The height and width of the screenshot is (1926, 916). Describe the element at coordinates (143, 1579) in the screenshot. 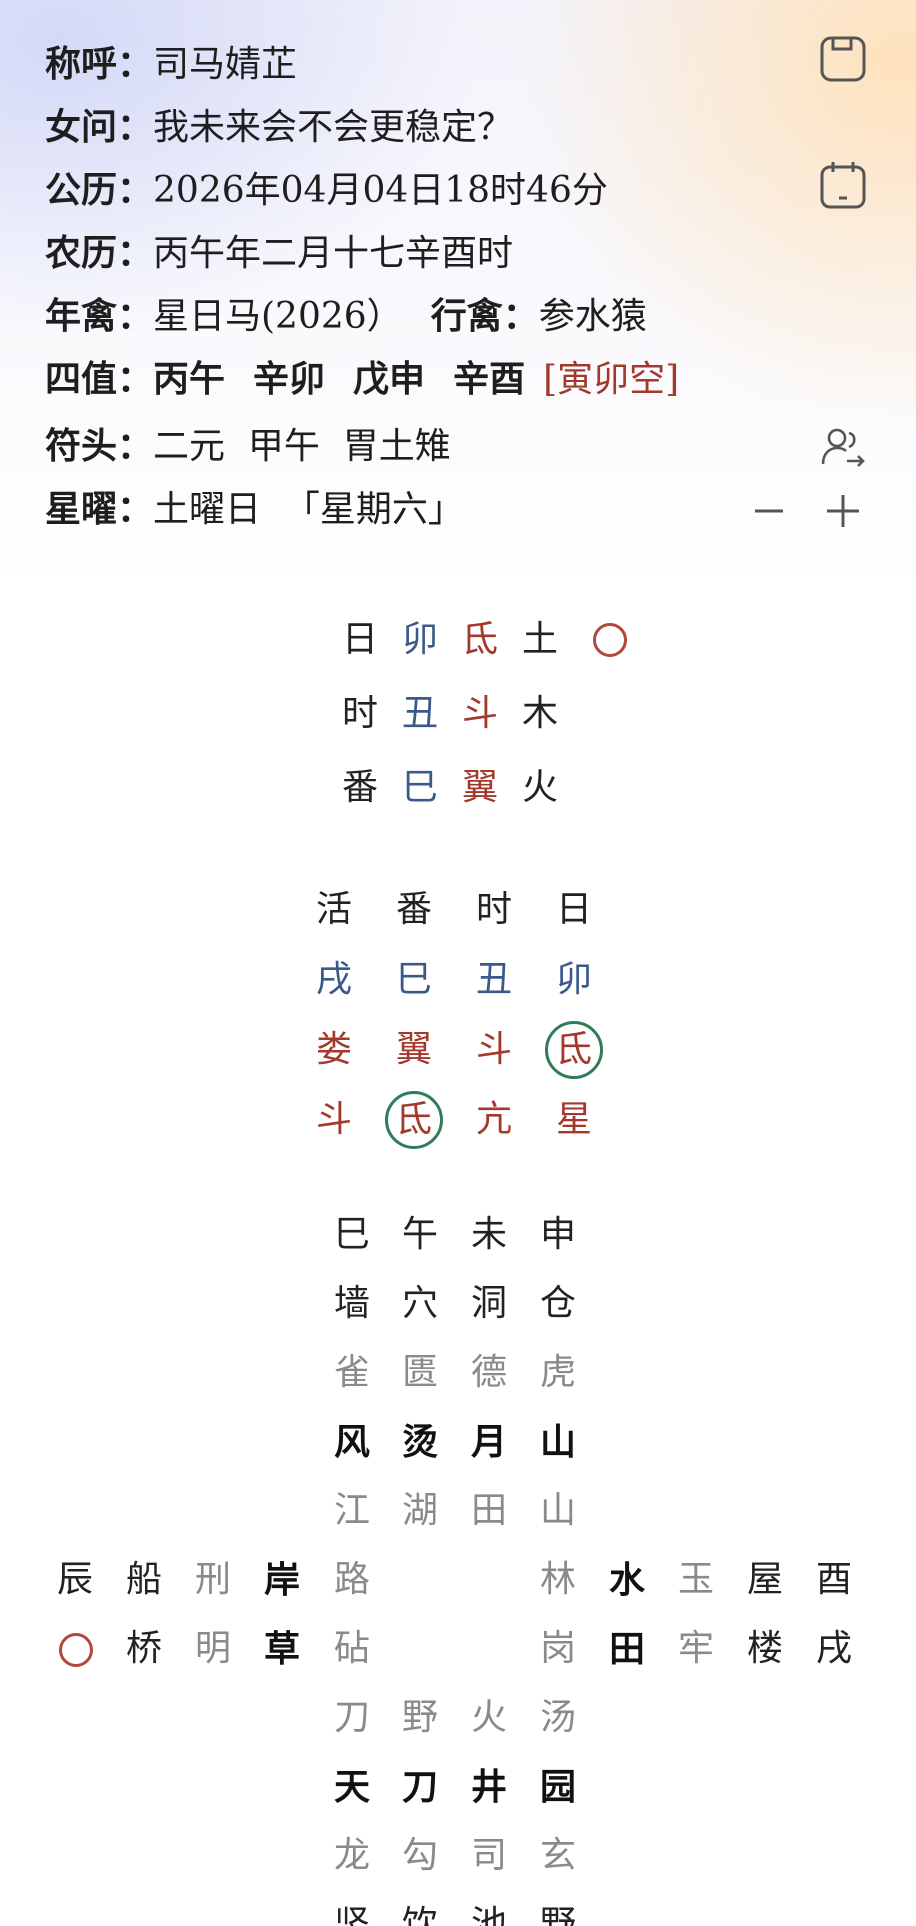

I see `board-cell: 船` at that location.